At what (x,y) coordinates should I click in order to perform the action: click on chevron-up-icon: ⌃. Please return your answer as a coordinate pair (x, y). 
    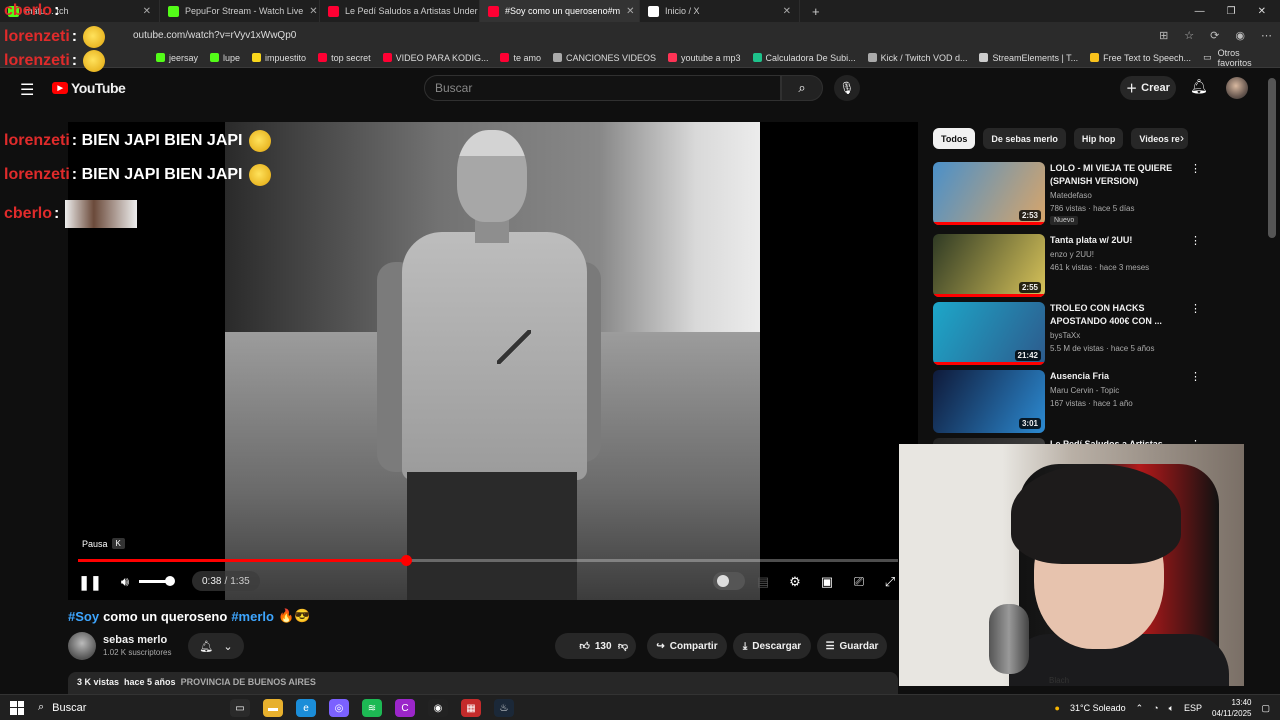
    Looking at the image, I should click on (1140, 708).